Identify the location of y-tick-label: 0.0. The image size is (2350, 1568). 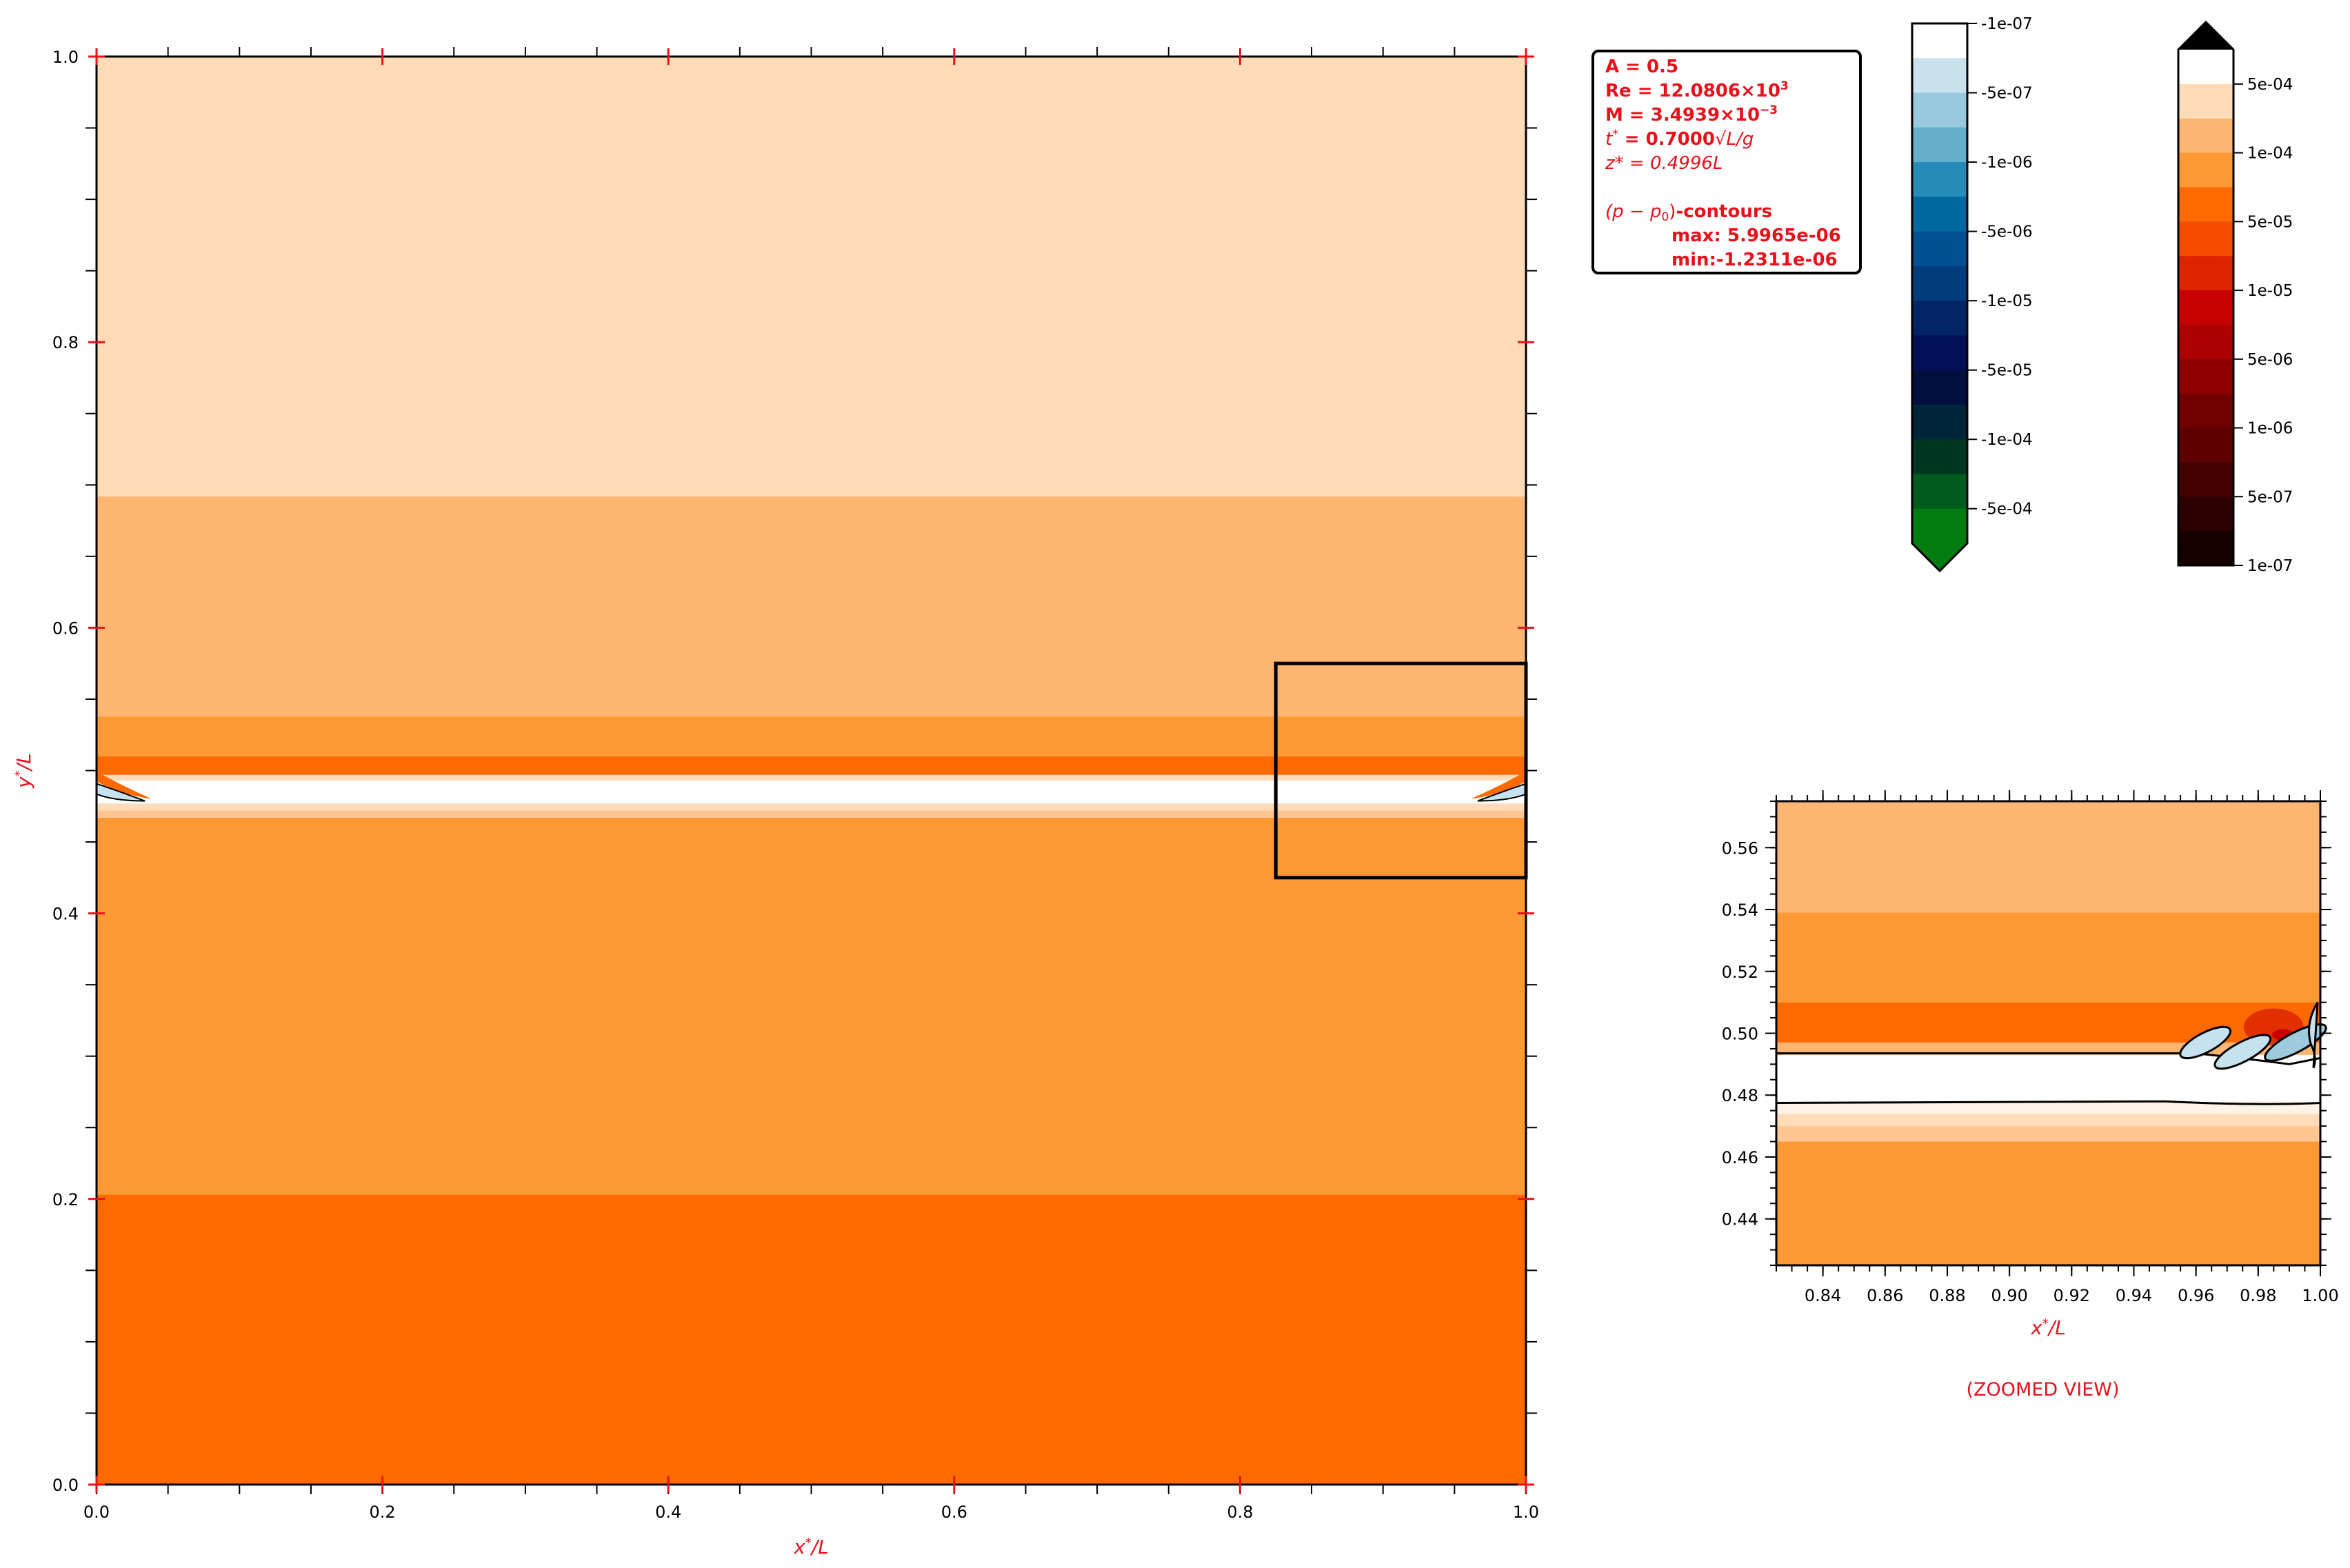
(65, 1485).